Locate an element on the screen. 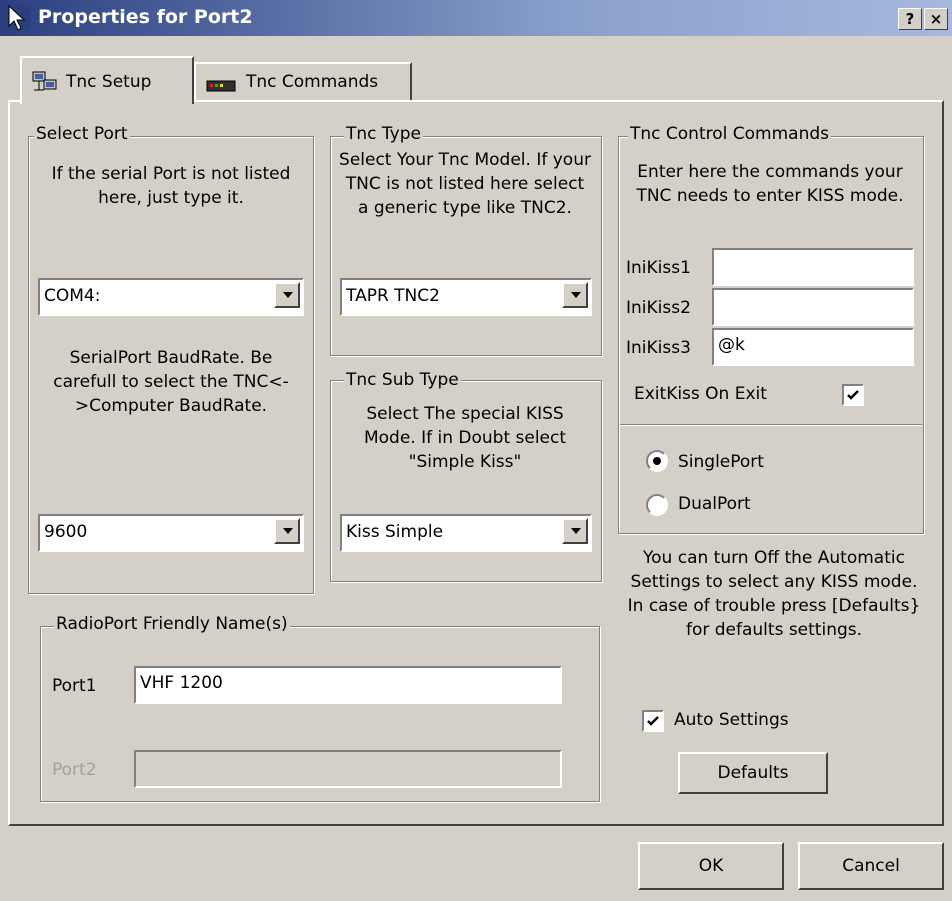 This screenshot has height=901, width=952. exitkiss-checkbox is located at coordinates (853, 395).